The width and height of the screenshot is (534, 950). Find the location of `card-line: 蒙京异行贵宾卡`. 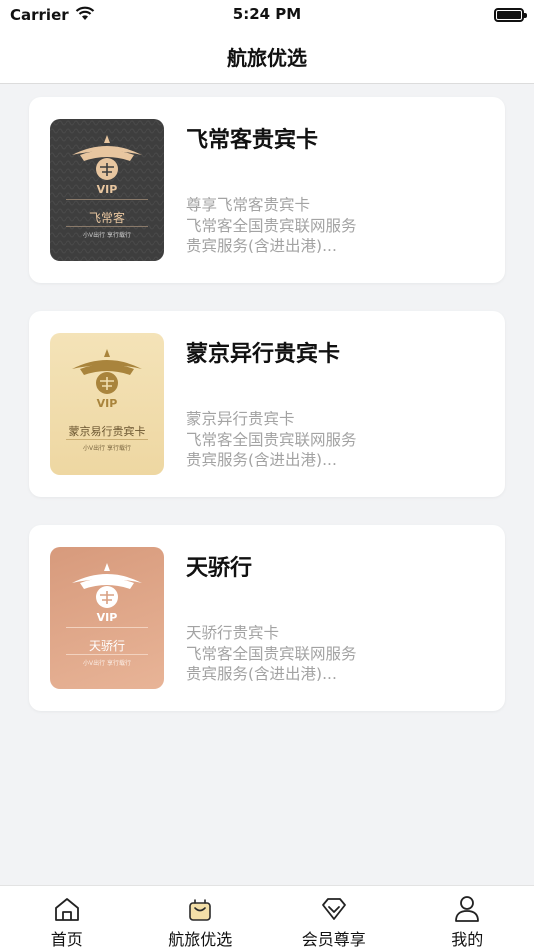

card-line: 蒙京异行贵宾卡 is located at coordinates (240, 419).